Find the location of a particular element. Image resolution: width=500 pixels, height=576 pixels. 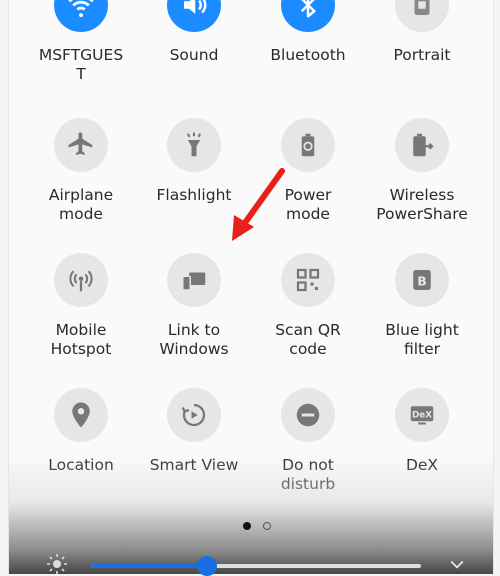

do-not-disturb-icon is located at coordinates (308, 415).